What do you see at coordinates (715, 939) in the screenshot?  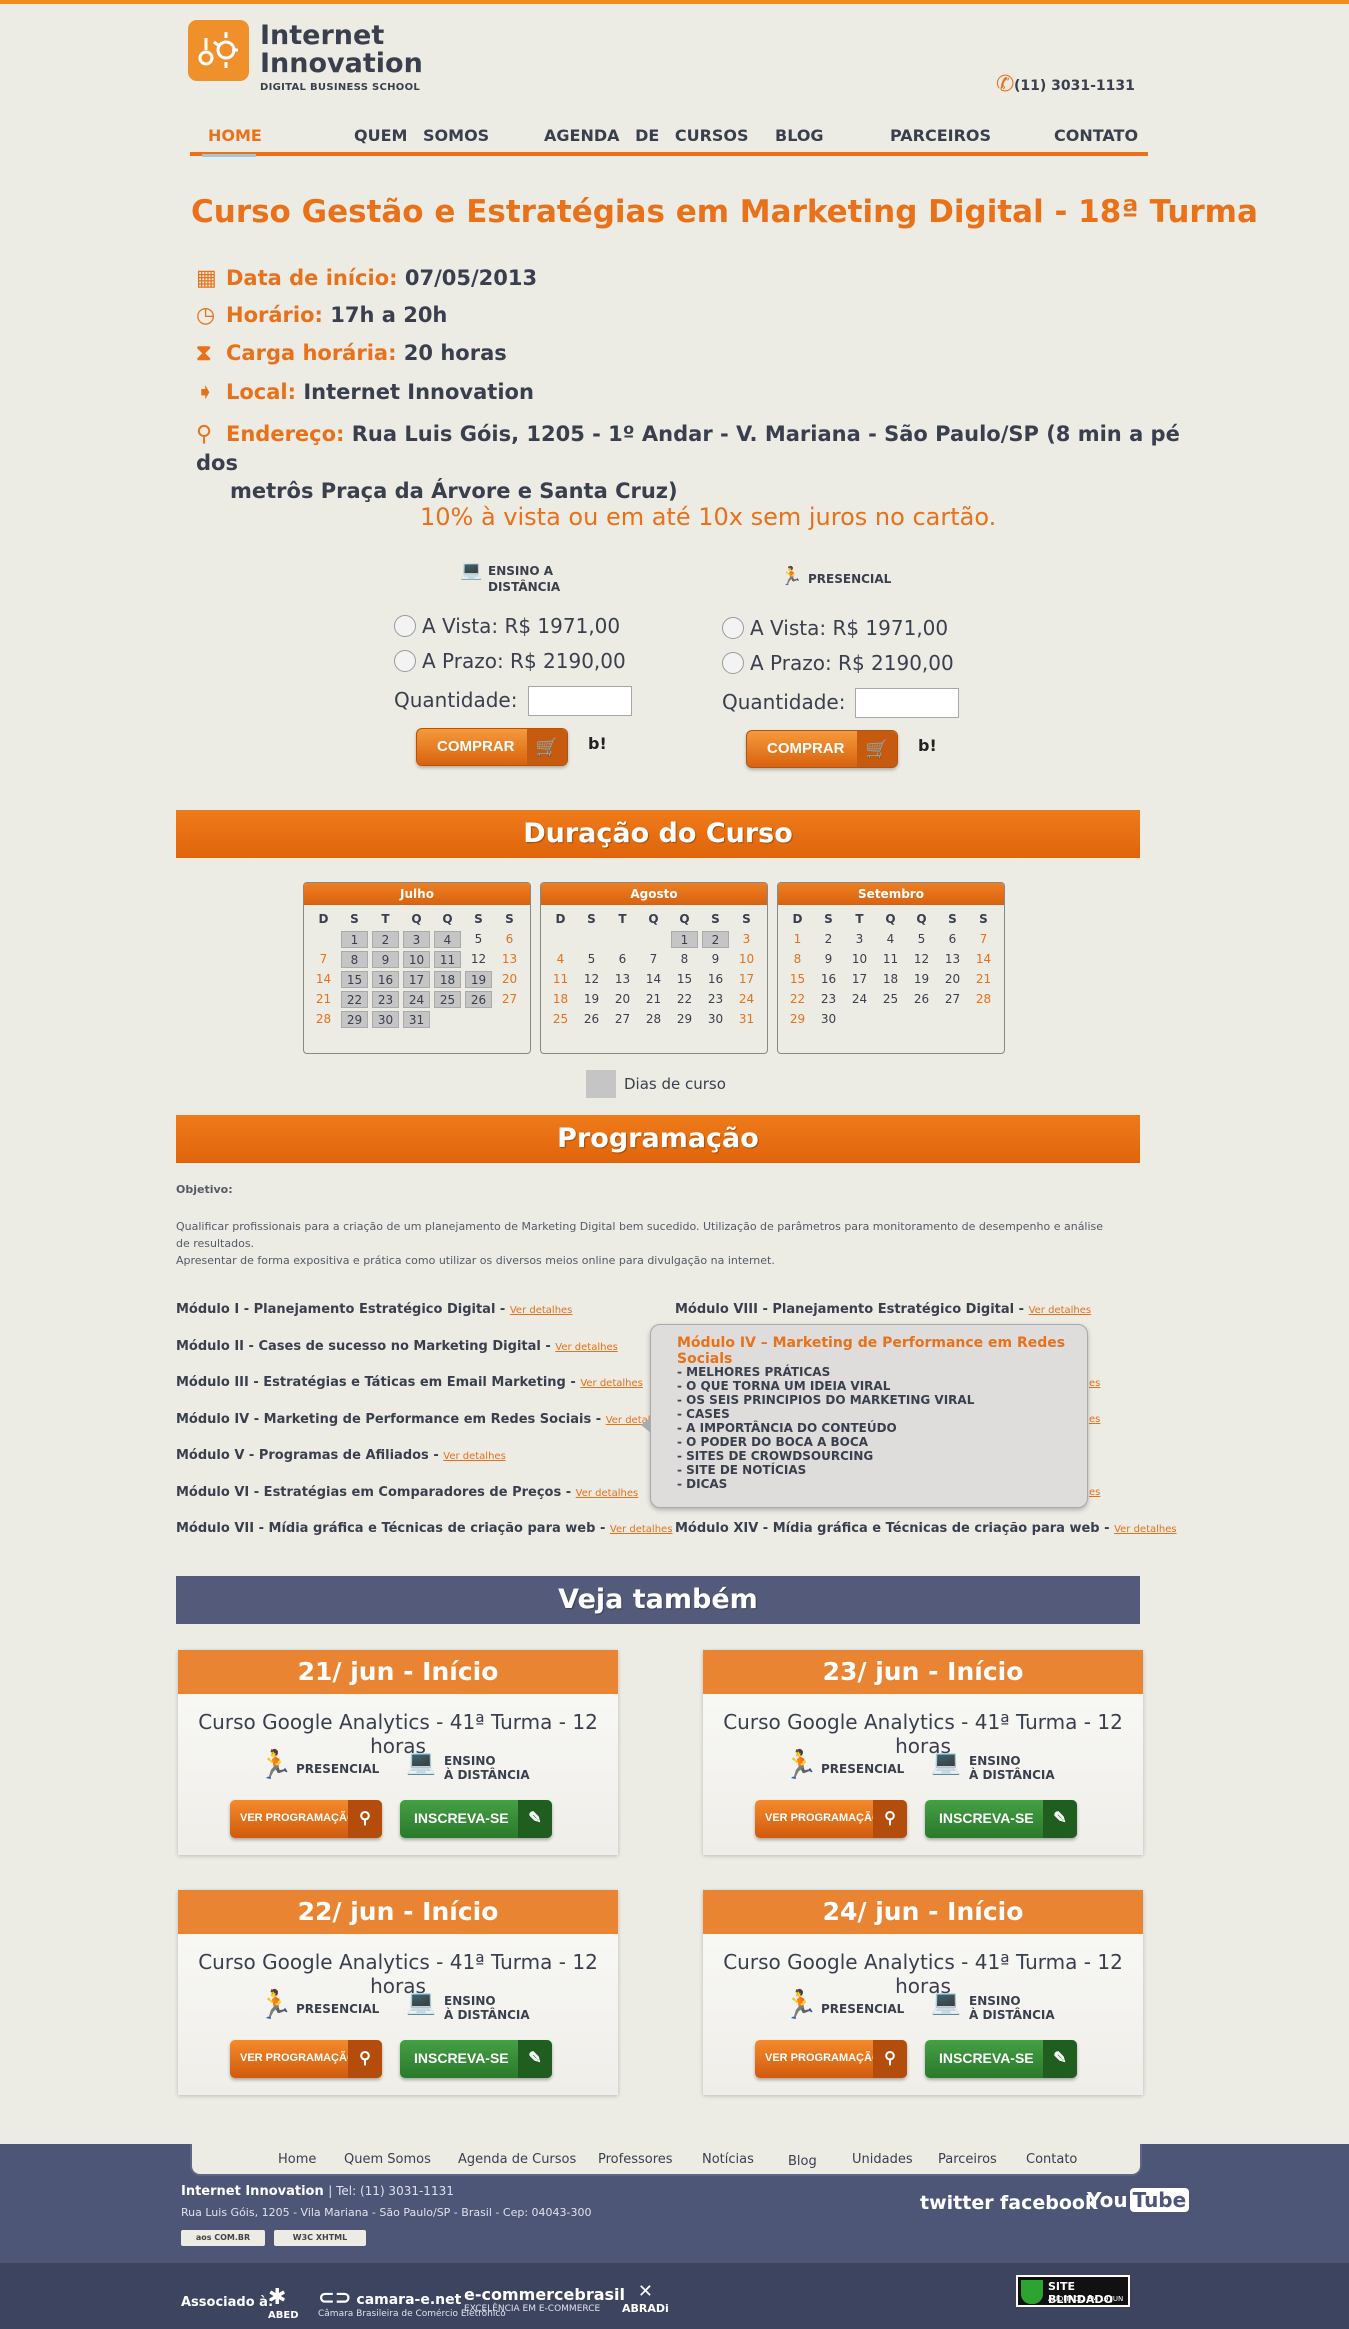 I see `calendar-day: 2` at bounding box center [715, 939].